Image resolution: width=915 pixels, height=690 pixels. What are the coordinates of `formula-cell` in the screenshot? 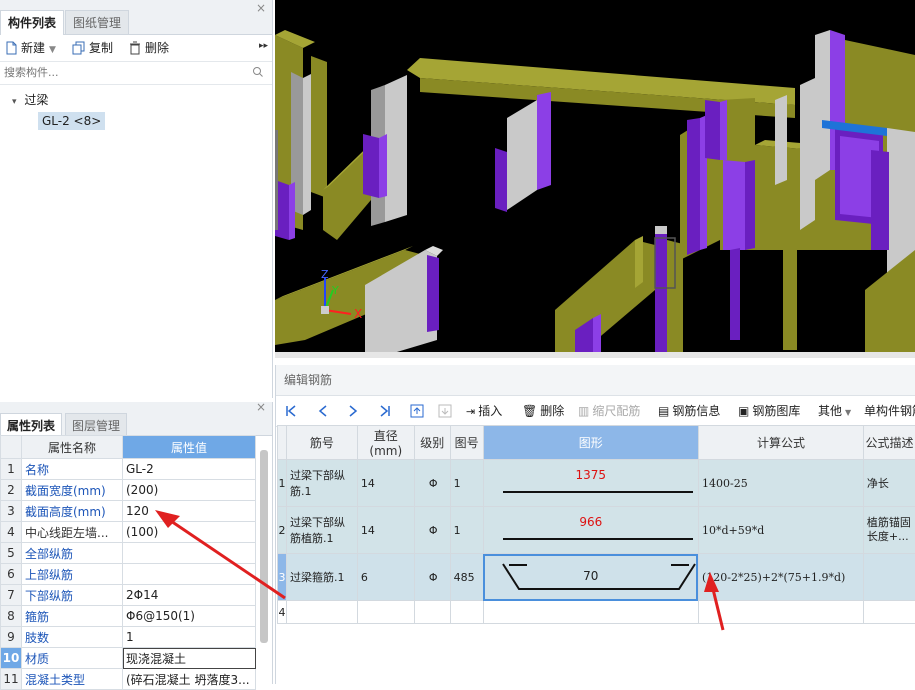 It's located at (780, 612).